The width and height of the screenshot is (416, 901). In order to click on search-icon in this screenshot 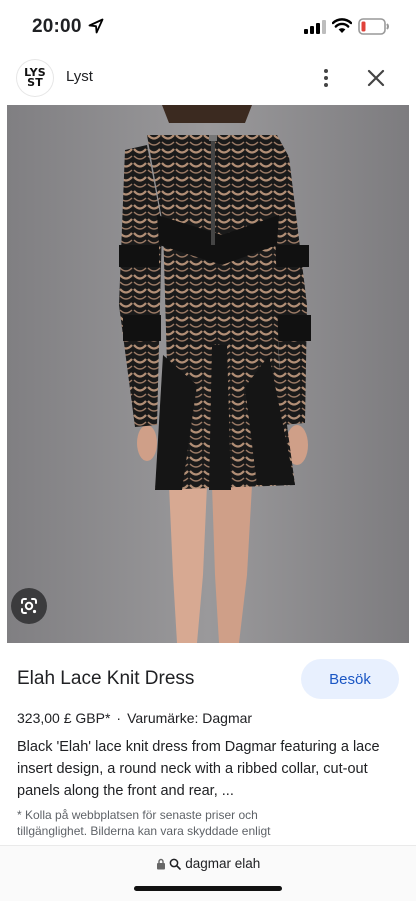, I will do `click(176, 864)`.